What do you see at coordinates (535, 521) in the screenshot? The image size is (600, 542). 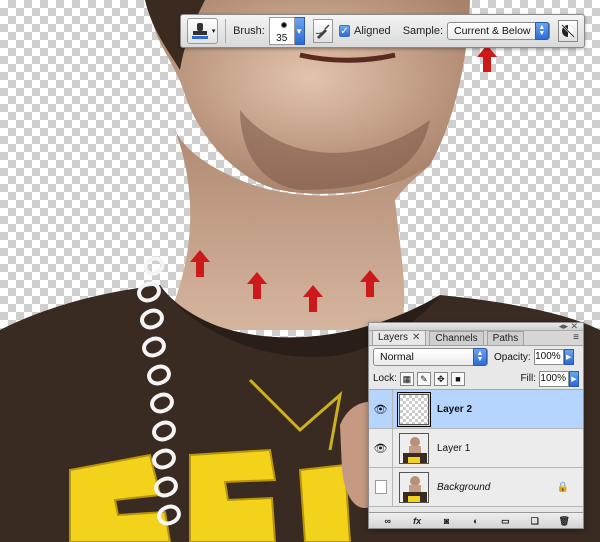 I see `new-layer-icon: ❏` at bounding box center [535, 521].